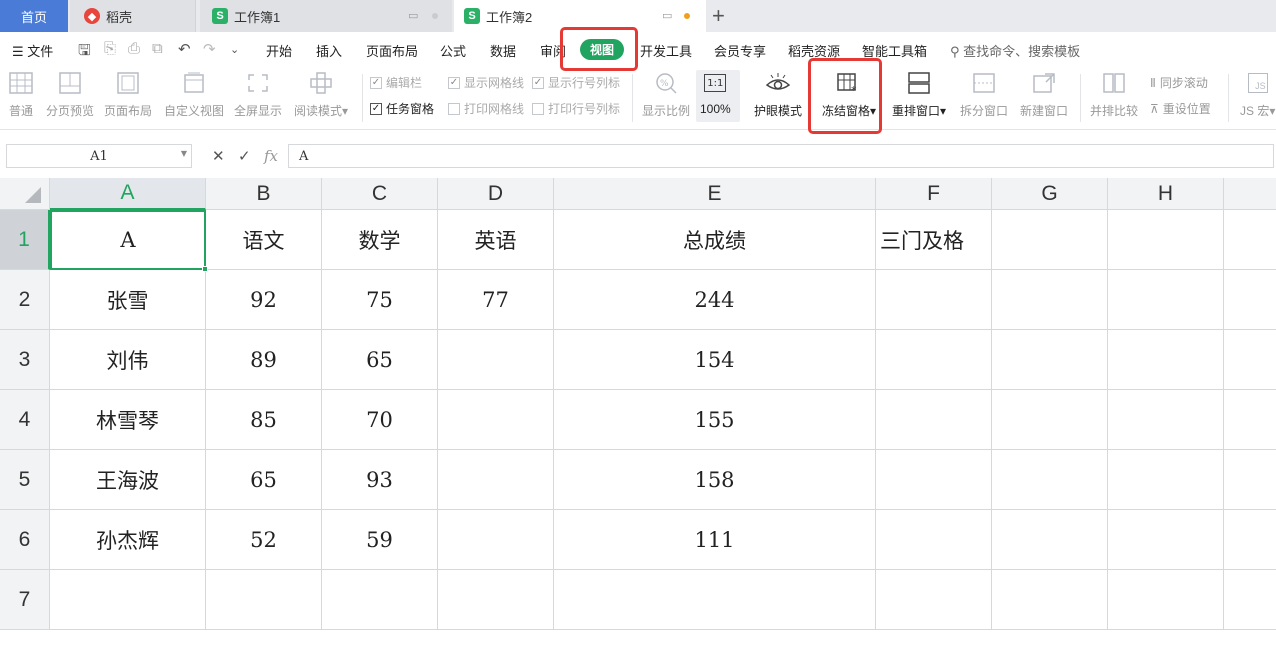 This screenshot has height=646, width=1276. I want to click on cell-c4: 70, so click(380, 420).